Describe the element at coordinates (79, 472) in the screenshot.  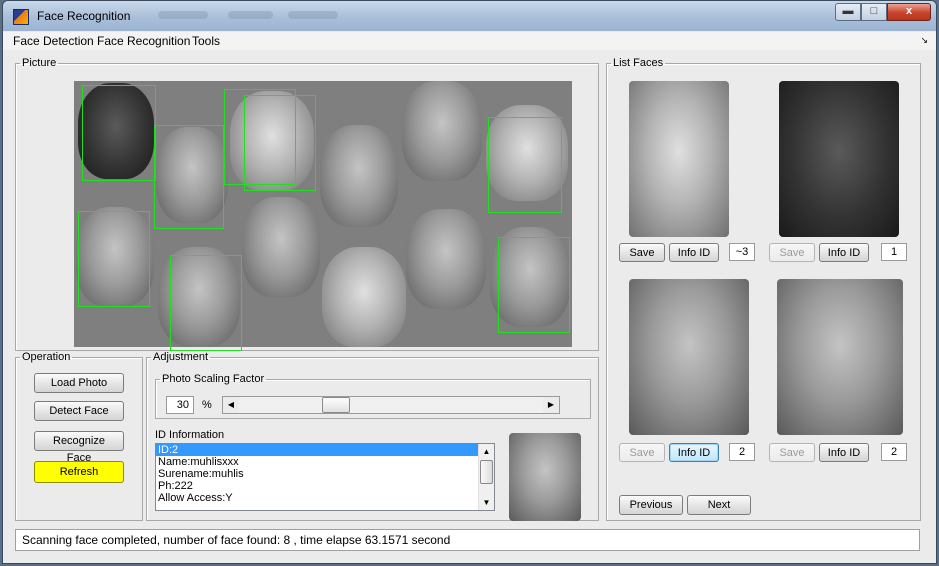
I see `refresh-button: Refresh` at that location.